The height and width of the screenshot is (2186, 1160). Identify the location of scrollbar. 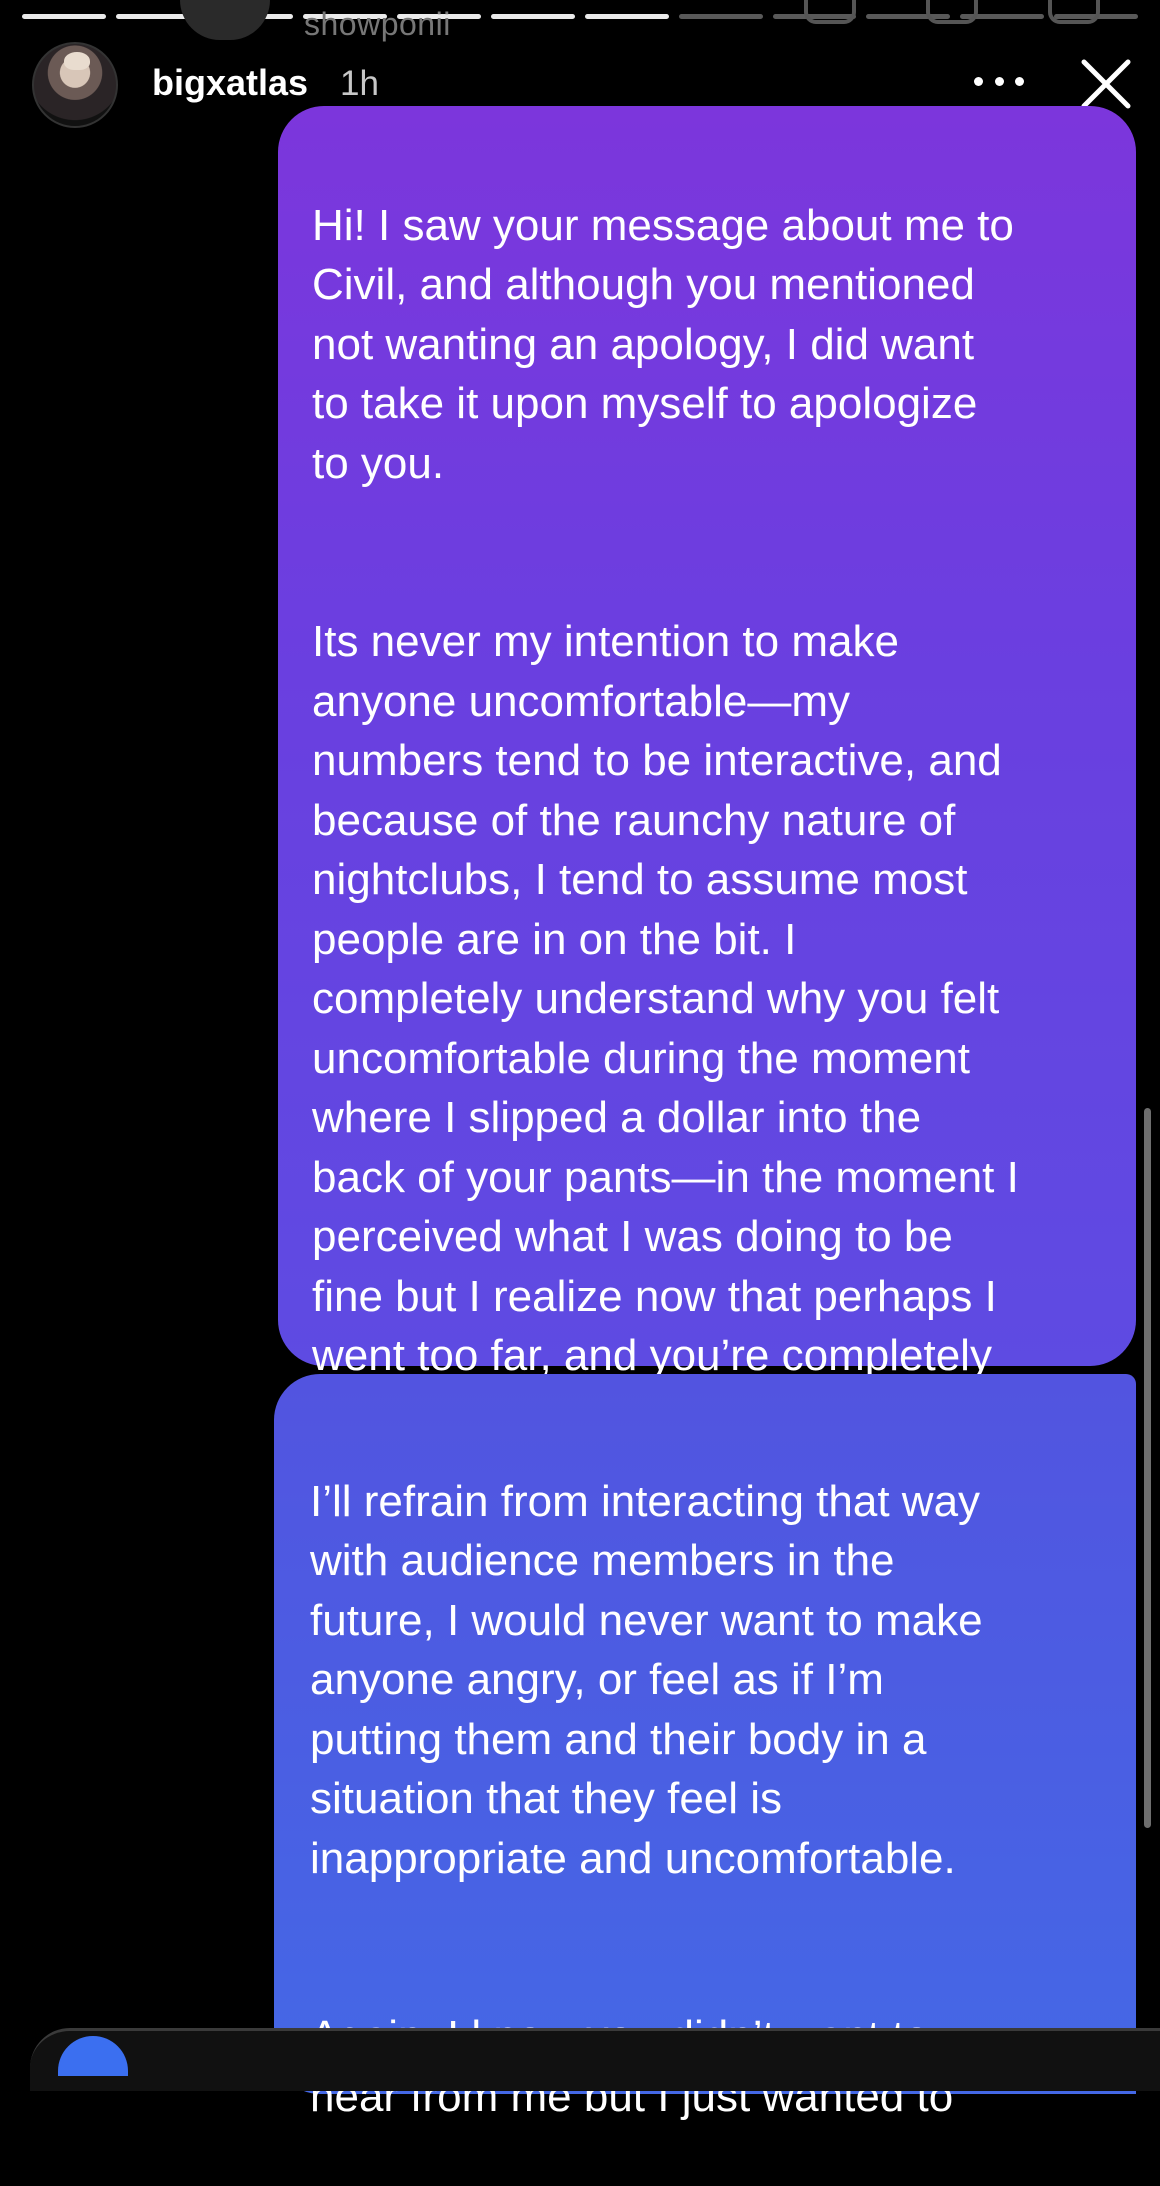
(1147, 1468).